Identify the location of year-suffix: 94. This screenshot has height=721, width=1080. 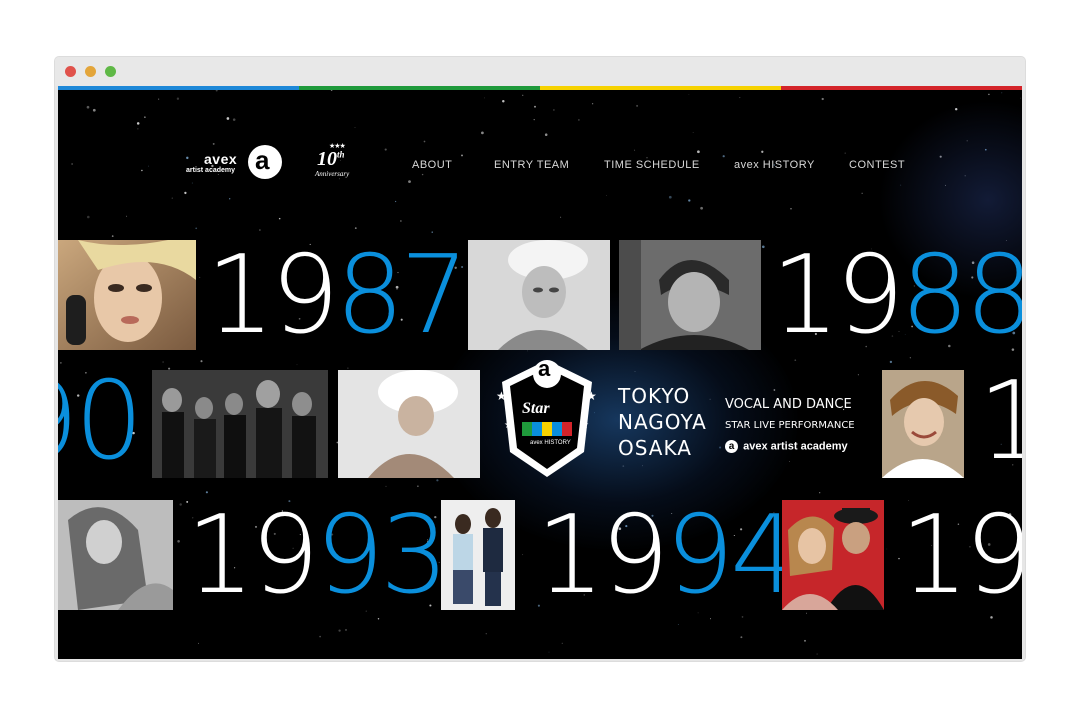
(731, 555).